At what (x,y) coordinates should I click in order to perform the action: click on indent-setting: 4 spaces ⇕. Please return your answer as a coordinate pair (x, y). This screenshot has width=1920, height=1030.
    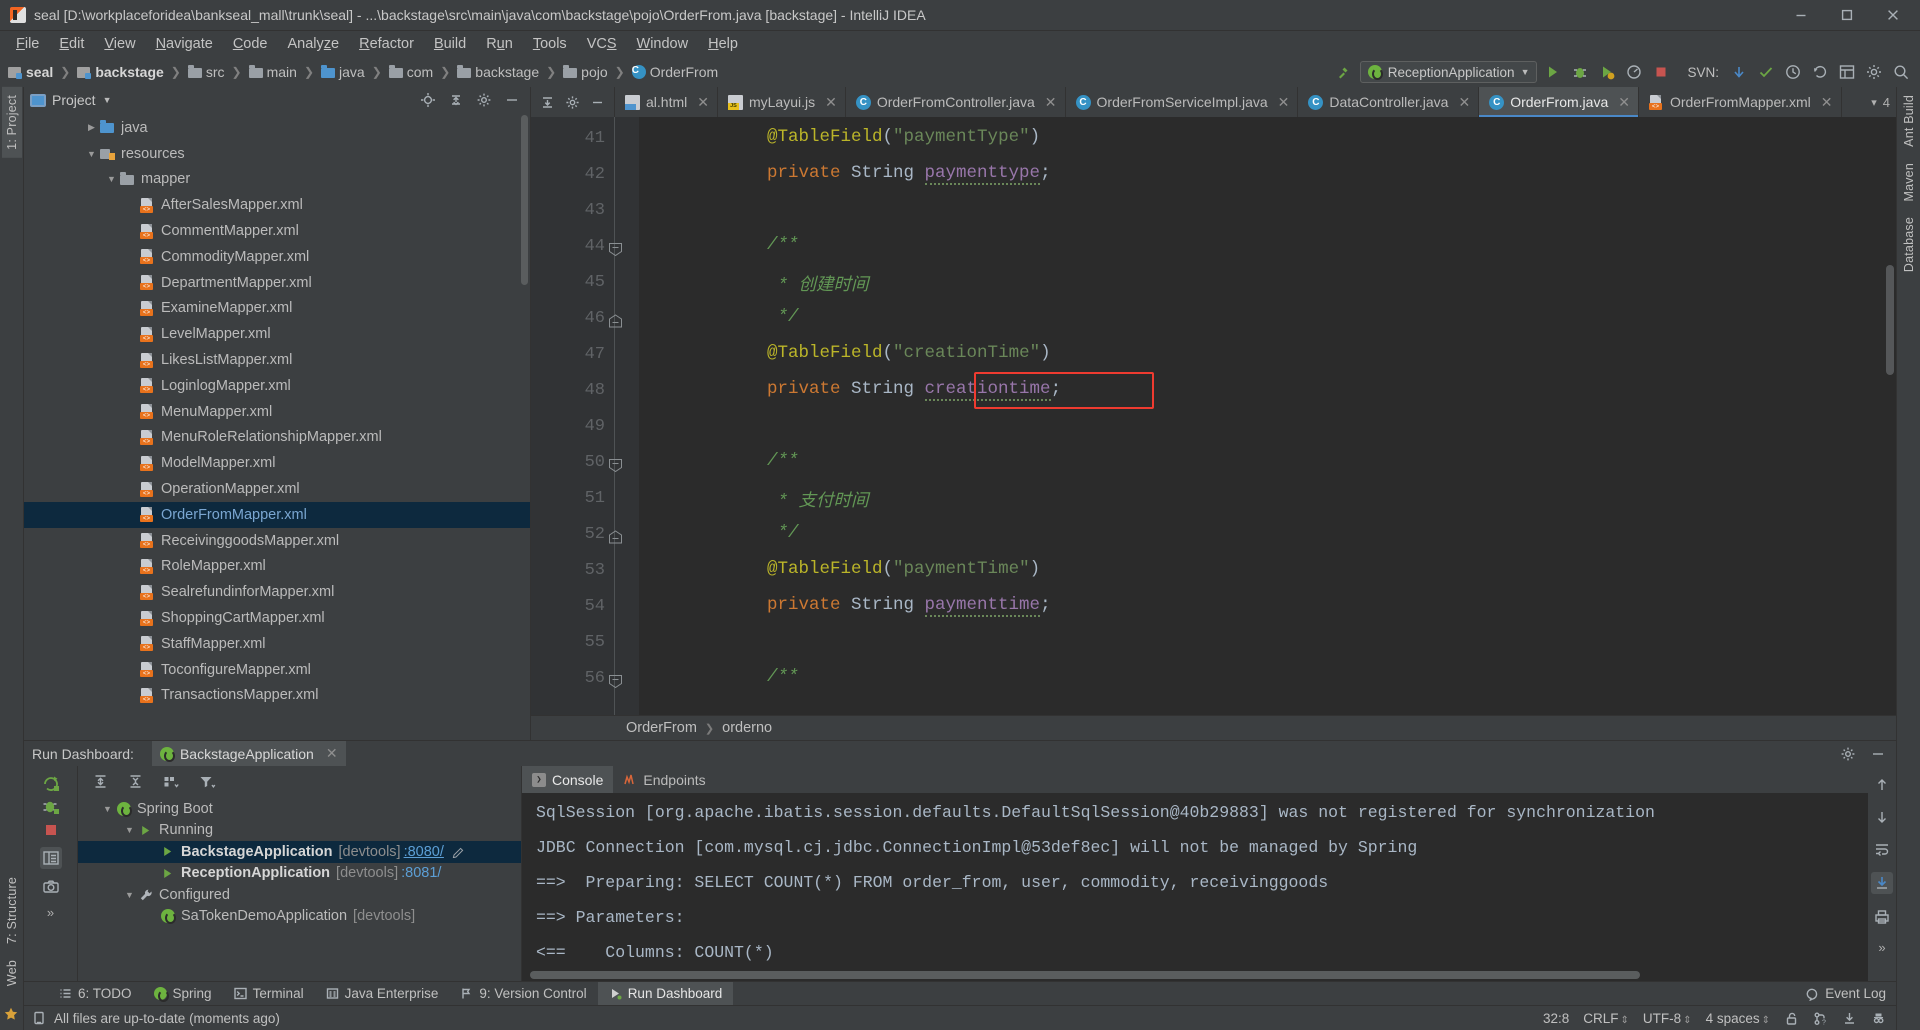
    Looking at the image, I should click on (1738, 1018).